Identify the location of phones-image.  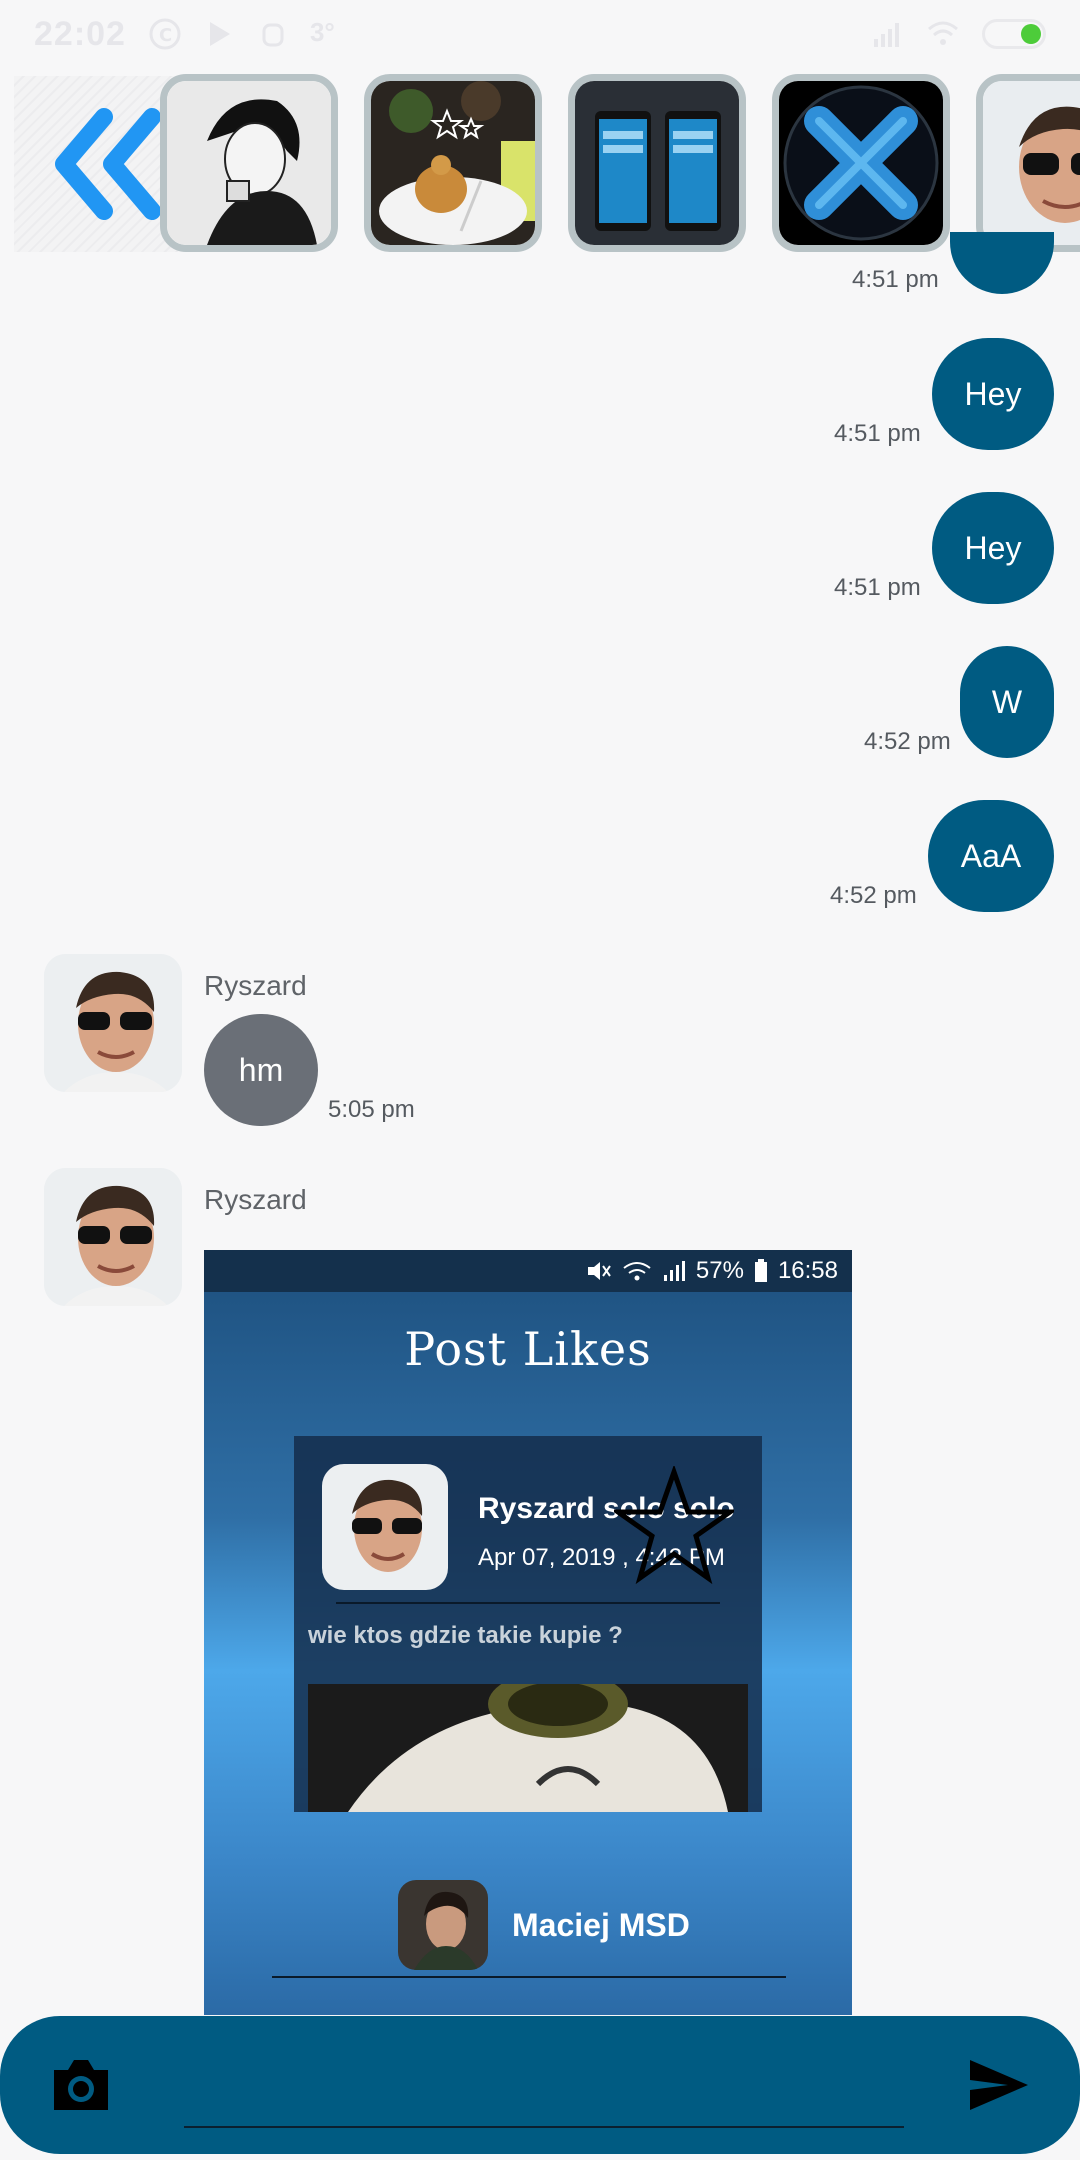
(657, 163).